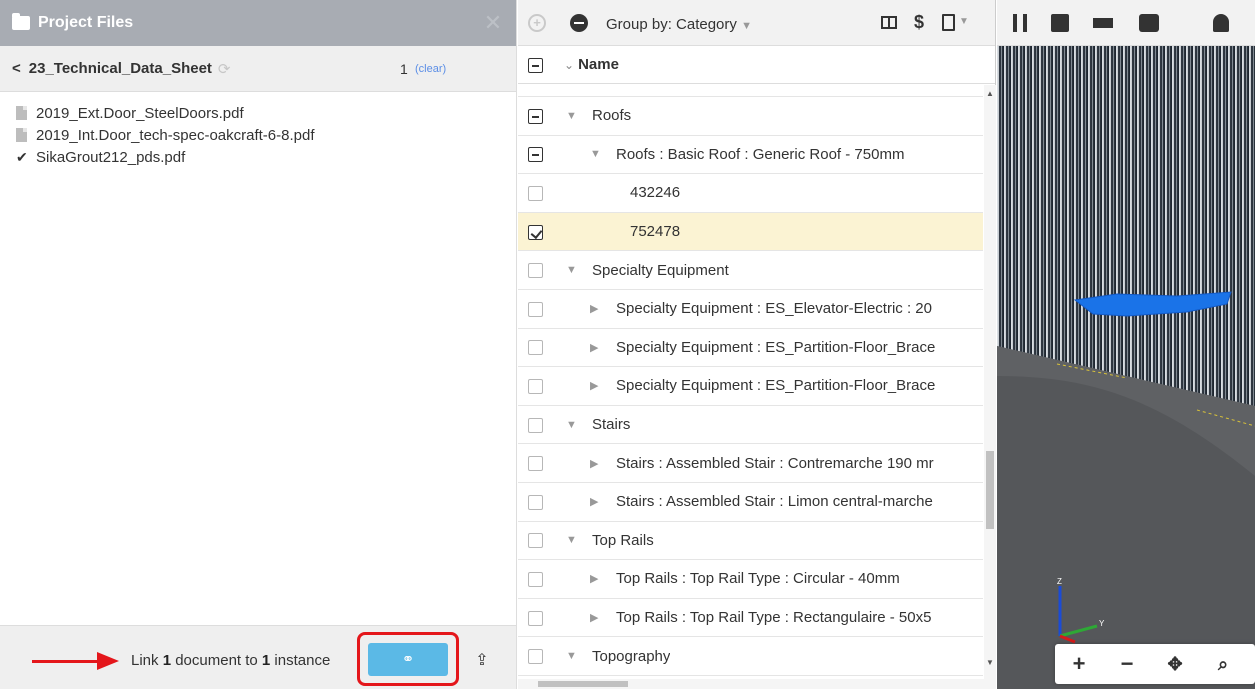  Describe the element at coordinates (108, 661) in the screenshot. I see `annotation-arrow-head` at that location.